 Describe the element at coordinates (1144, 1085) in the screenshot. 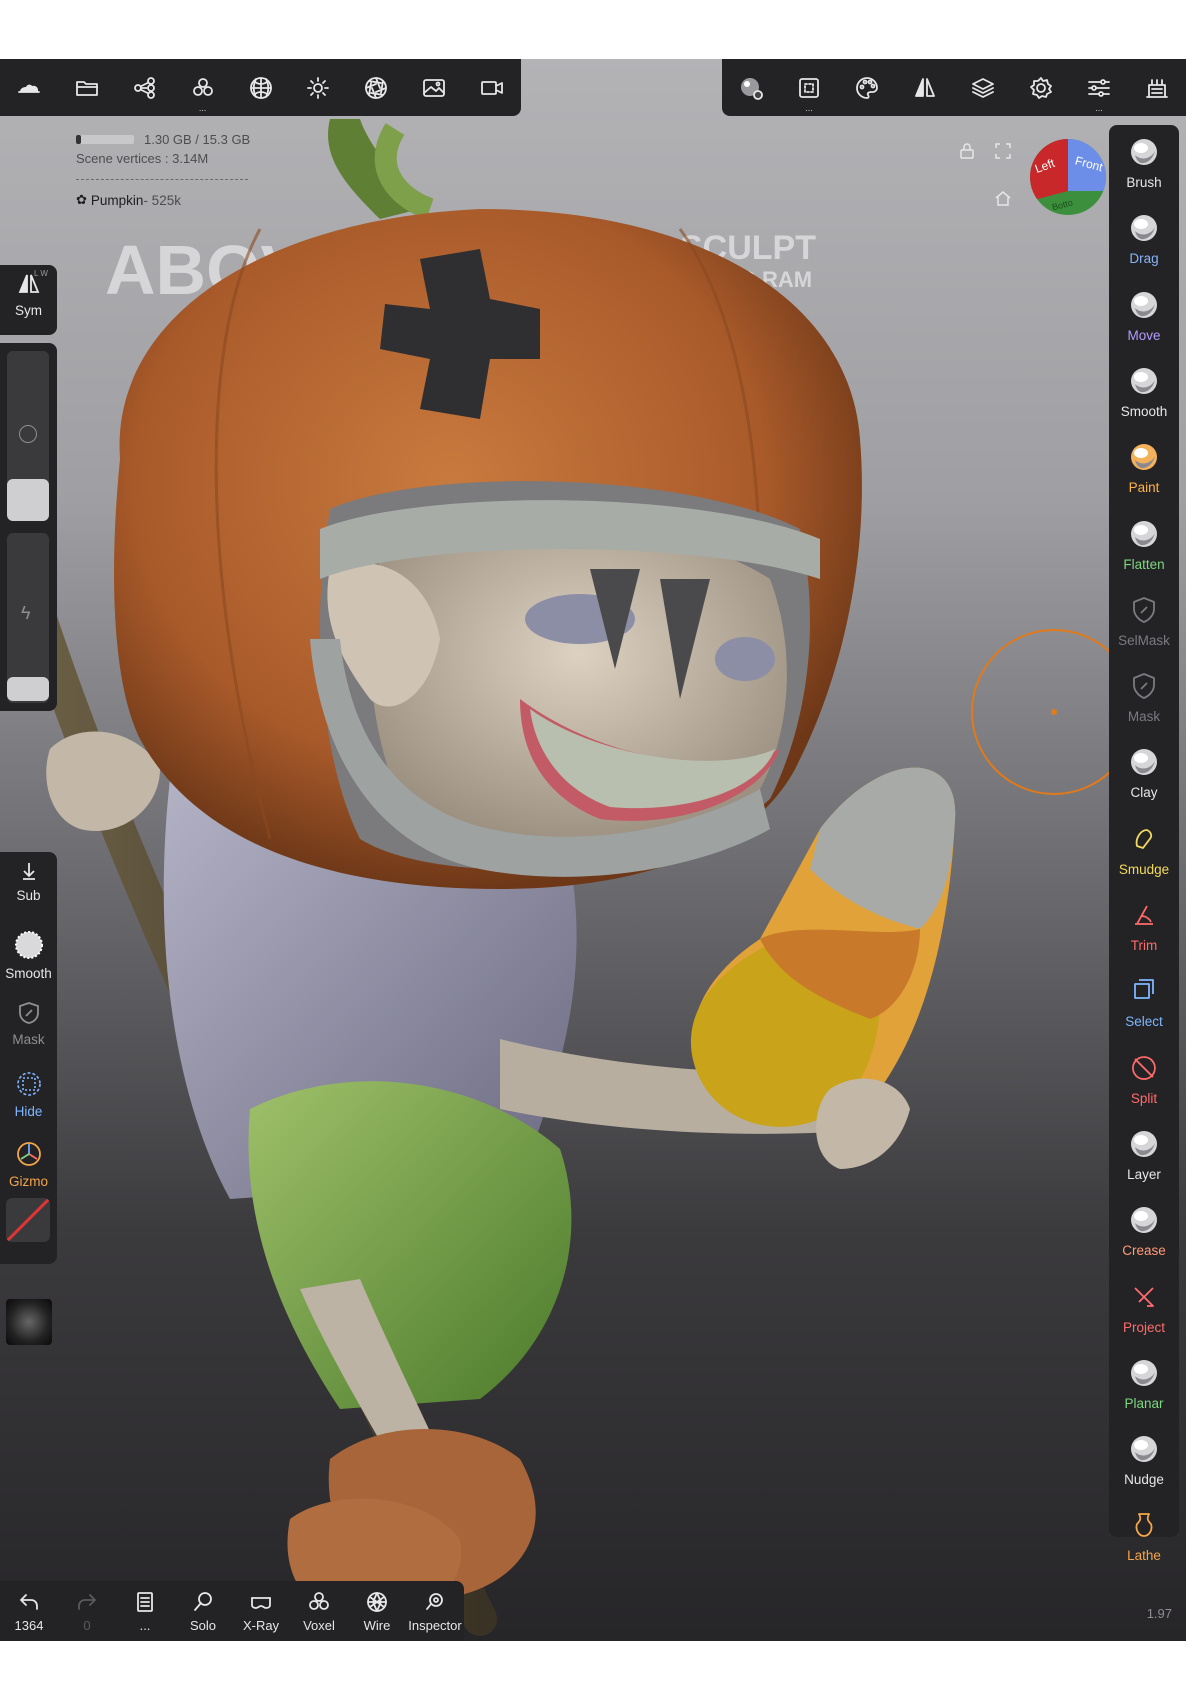

I see `tool-split: Split` at that location.